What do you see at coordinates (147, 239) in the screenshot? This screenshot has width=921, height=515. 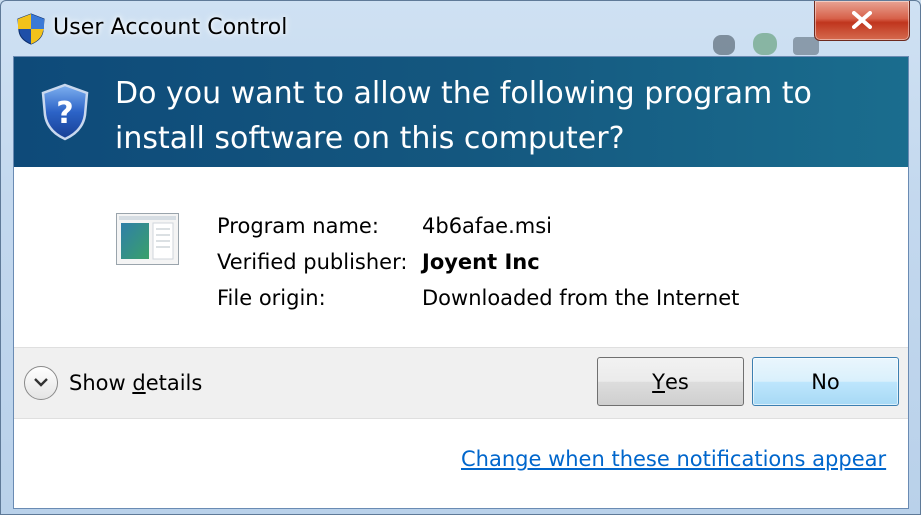 I see `installer-program-icon` at bounding box center [147, 239].